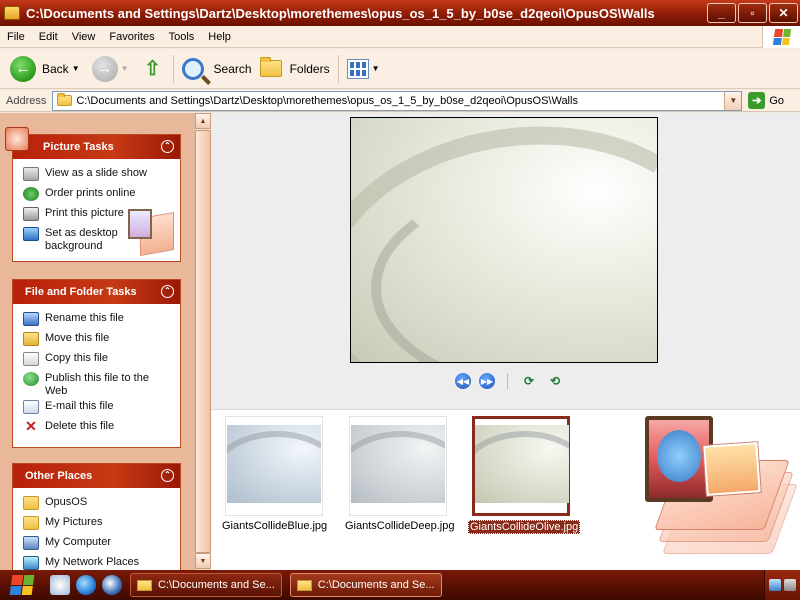 This screenshot has width=800, height=600. What do you see at coordinates (529, 381) in the screenshot?
I see `rotate-clockwise-button: ⟳` at bounding box center [529, 381].